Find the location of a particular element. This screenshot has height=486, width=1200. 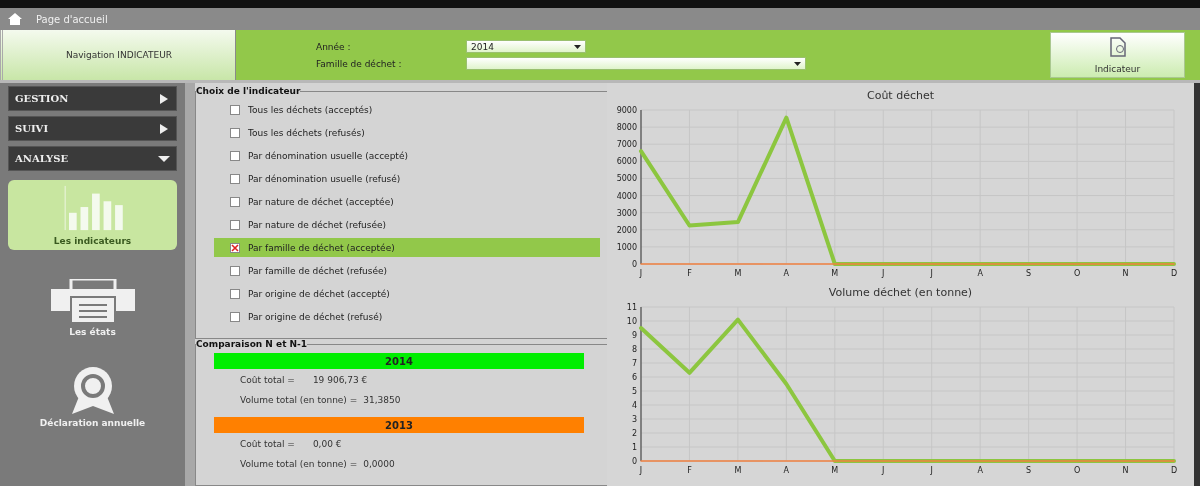

cost-value: 19 906,73 € is located at coordinates (340, 380).